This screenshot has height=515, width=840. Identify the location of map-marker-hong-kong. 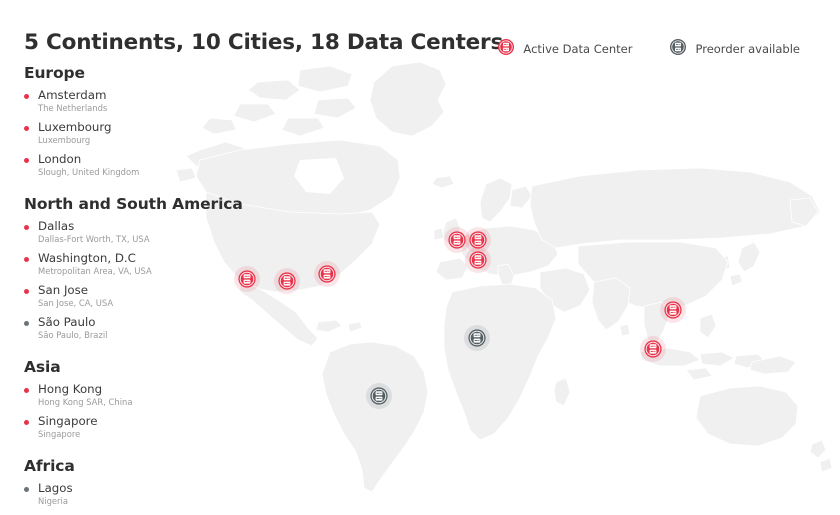
(673, 312).